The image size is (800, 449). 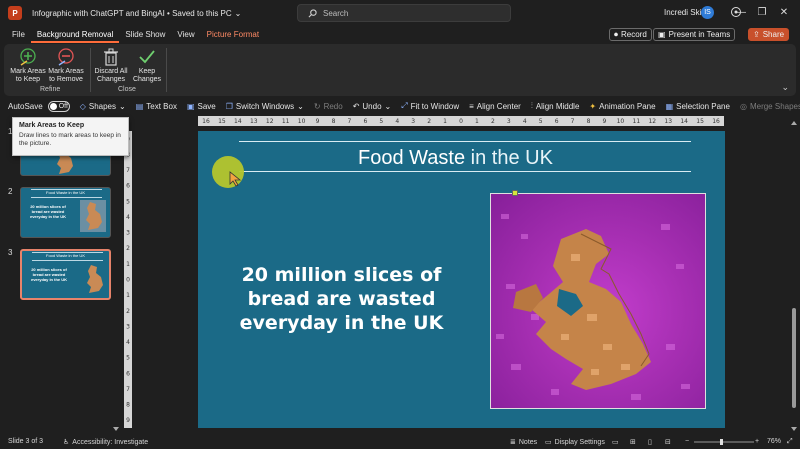 I want to click on ruler-tick-label: 8, so click(x=589, y=121).